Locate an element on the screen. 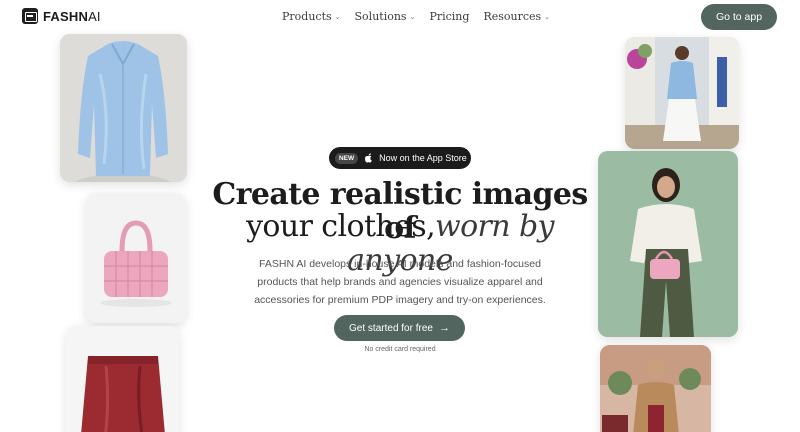 The height and width of the screenshot is (432, 800). nav-label: Products is located at coordinates (307, 16).